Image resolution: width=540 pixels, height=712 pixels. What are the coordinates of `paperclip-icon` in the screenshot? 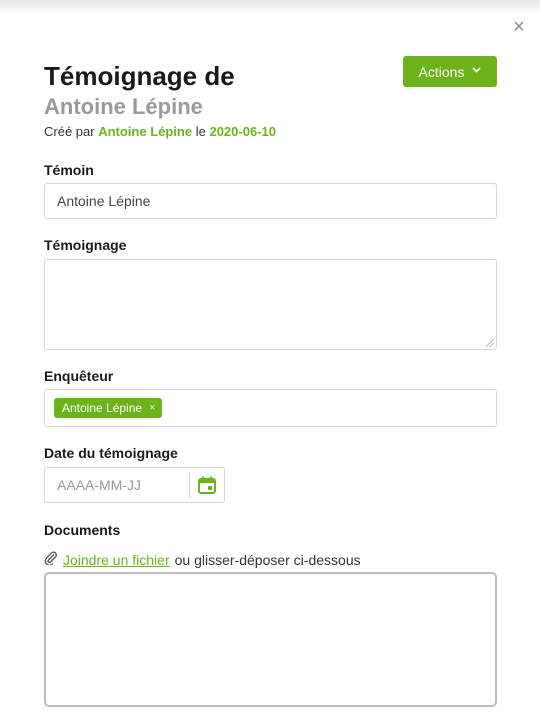 It's located at (51, 559).